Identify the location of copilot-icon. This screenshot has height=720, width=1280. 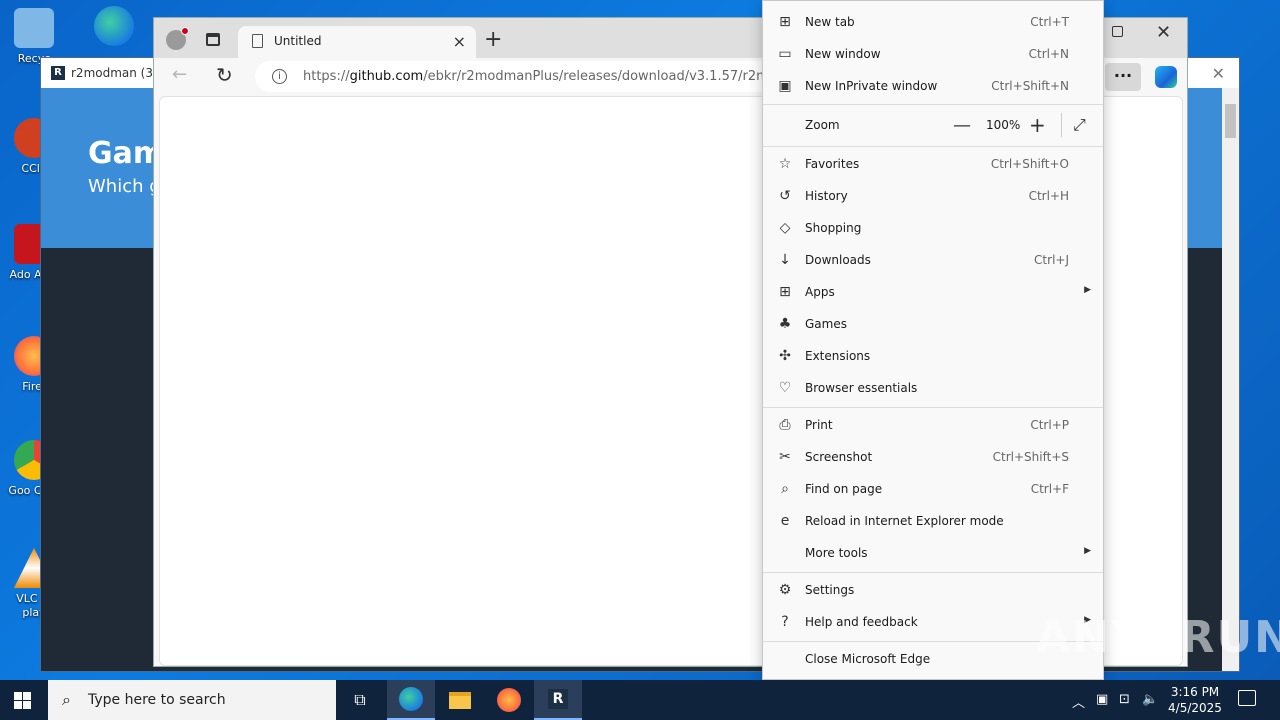
(1166, 77).